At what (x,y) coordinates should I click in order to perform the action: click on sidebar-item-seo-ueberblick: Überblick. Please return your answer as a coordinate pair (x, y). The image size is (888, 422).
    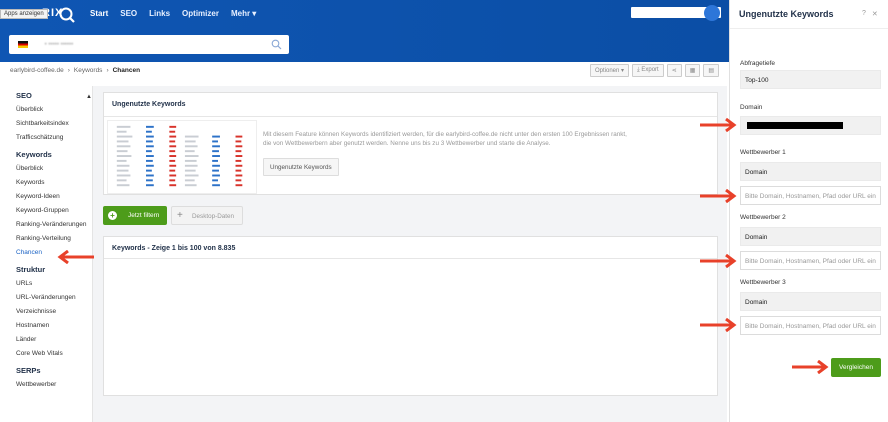
    Looking at the image, I should click on (46, 110).